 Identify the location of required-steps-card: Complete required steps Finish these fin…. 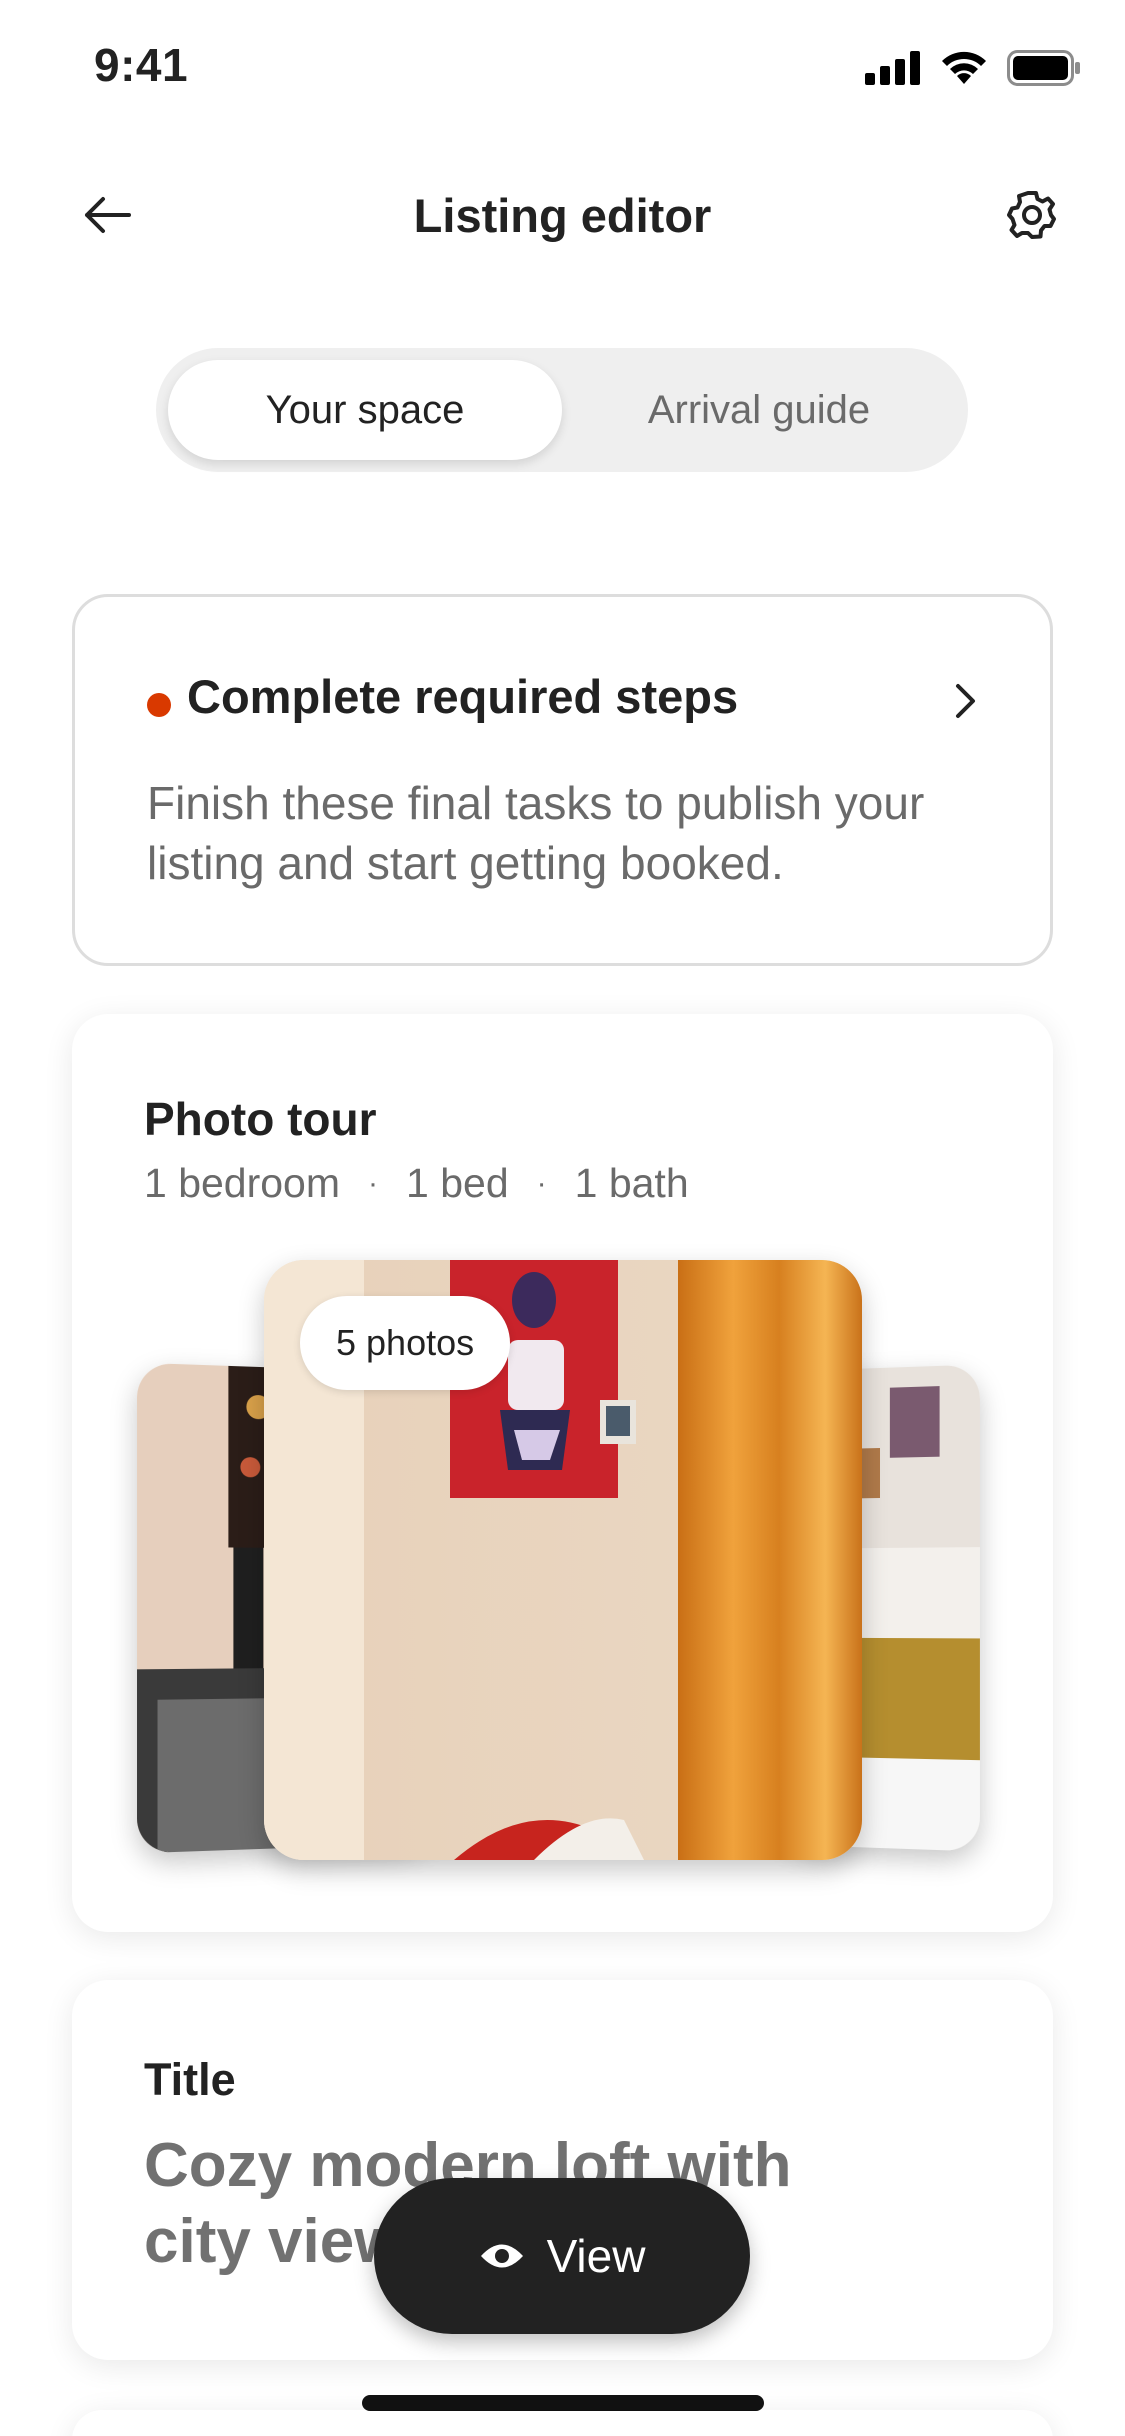
(562, 780).